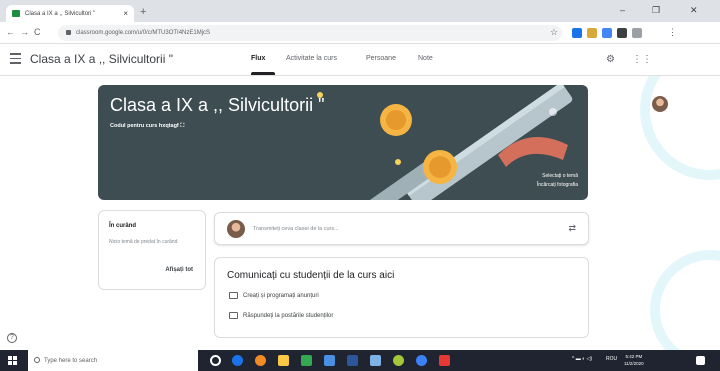 The image size is (720, 371). What do you see at coordinates (24, 32) in the screenshot?
I see `forward-arrow-icon: →` at bounding box center [24, 32].